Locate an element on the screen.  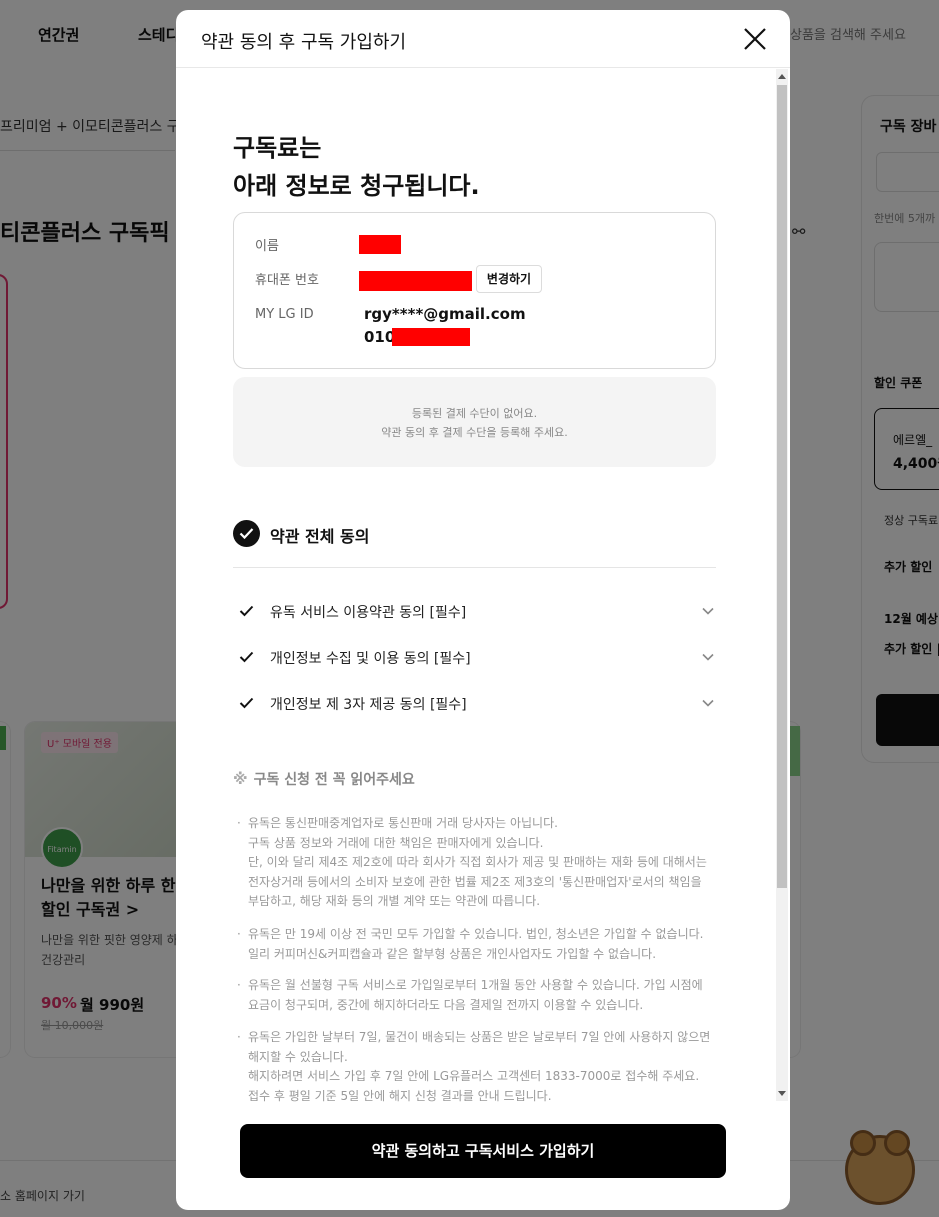
terms-item-third-party: 개인정보 제 3자 제공 동의 [필수] is located at coordinates (474, 704).